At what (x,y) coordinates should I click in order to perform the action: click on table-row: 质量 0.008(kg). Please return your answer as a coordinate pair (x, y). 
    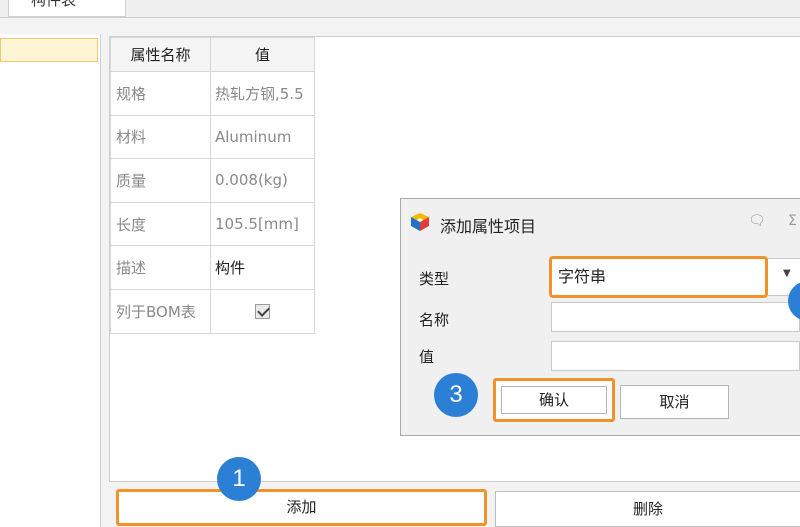
    Looking at the image, I should click on (212, 180).